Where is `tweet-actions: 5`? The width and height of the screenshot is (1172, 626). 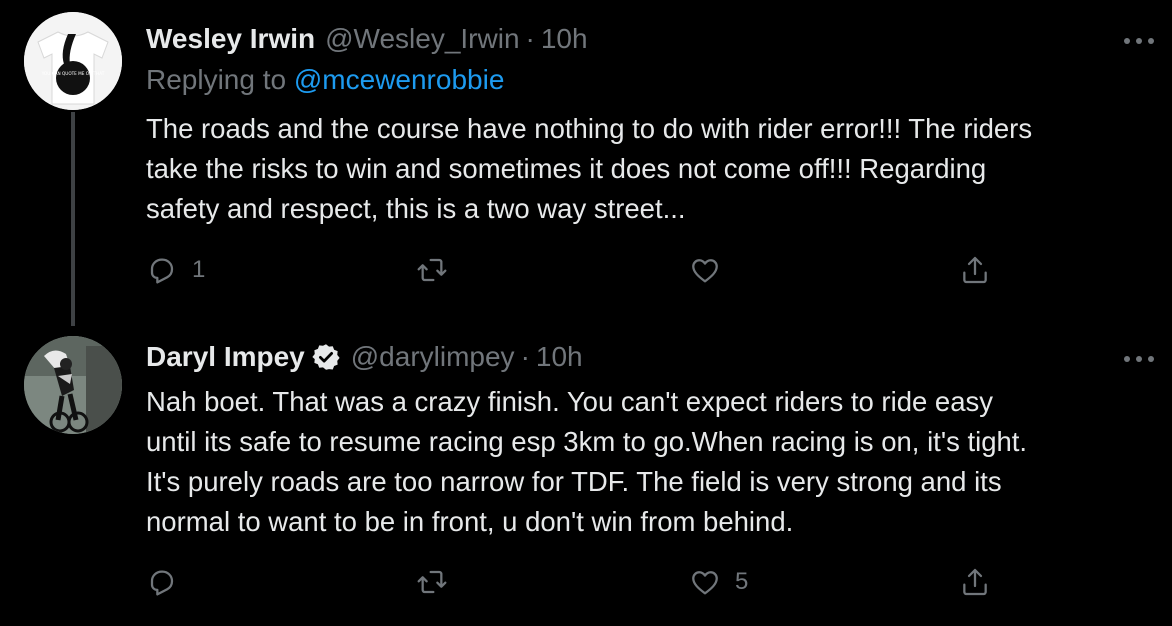 tweet-actions: 5 is located at coordinates (586, 582).